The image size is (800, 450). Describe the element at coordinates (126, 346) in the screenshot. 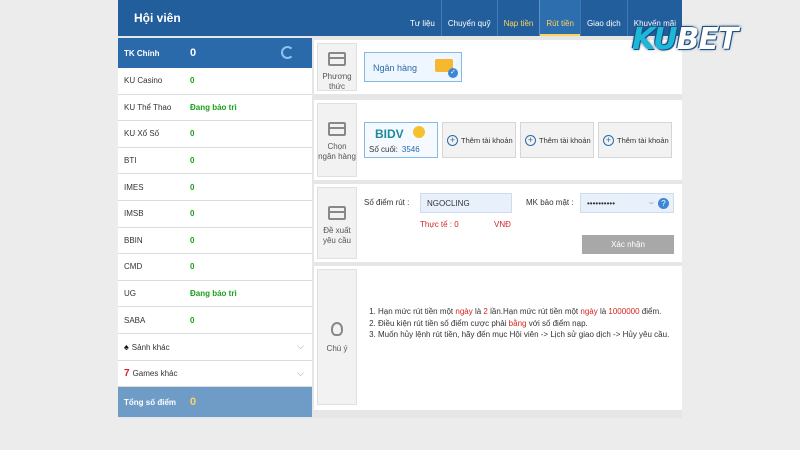

I see `spade-icon: ♠` at that location.